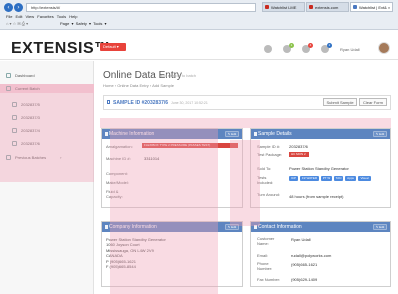 This screenshot has height=294, width=398. Describe the element at coordinates (316, 196) in the screenshot. I see `turn-around-value: 48 hours (from sample receipt)` at that location.